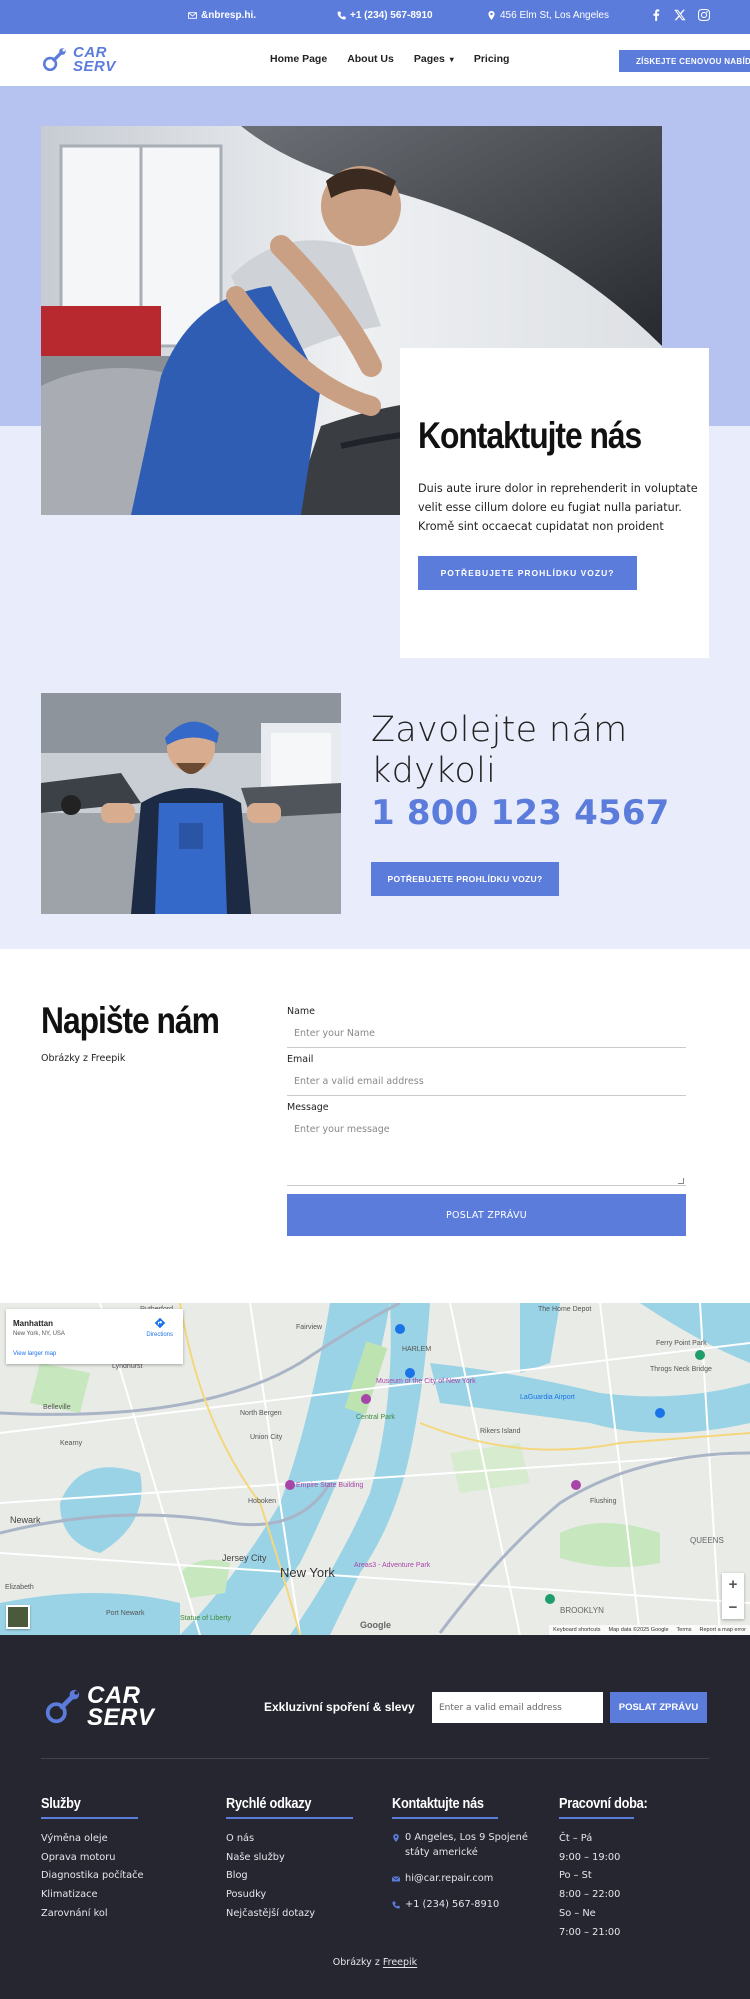 Image resolution: width=750 pixels, height=1999 pixels. I want to click on newsletter-submit-button: POSLAT ZPRÁVU, so click(658, 1707).